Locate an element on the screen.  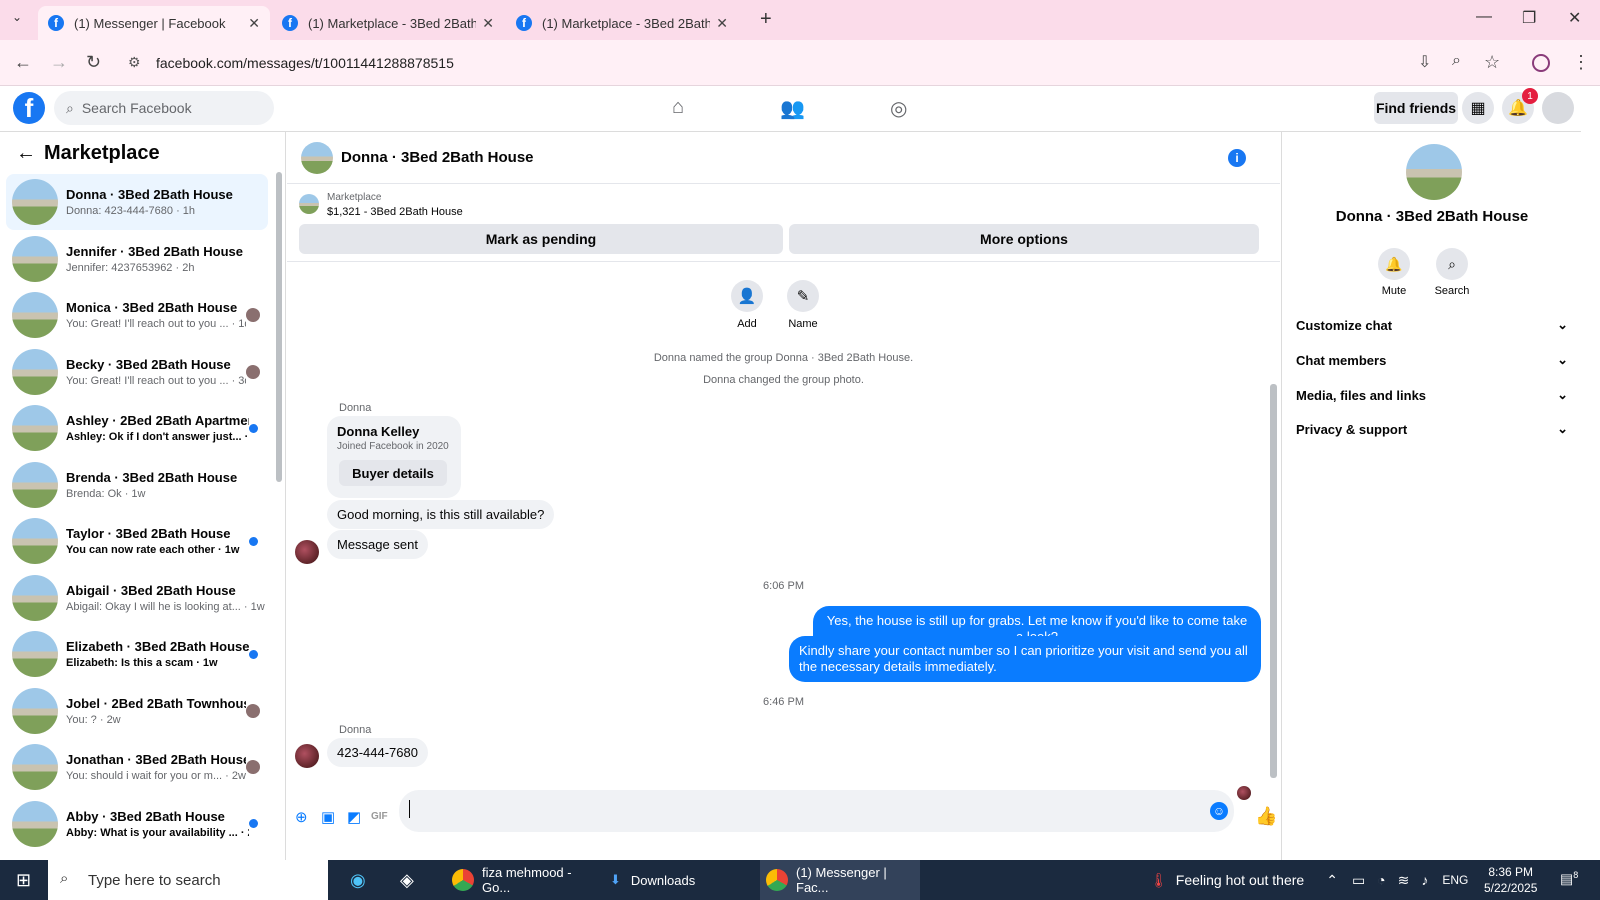
conversation-item: Brenda · 3Bed 2Bath House Brenda: Ok · 1w is located at coordinates (137, 485).